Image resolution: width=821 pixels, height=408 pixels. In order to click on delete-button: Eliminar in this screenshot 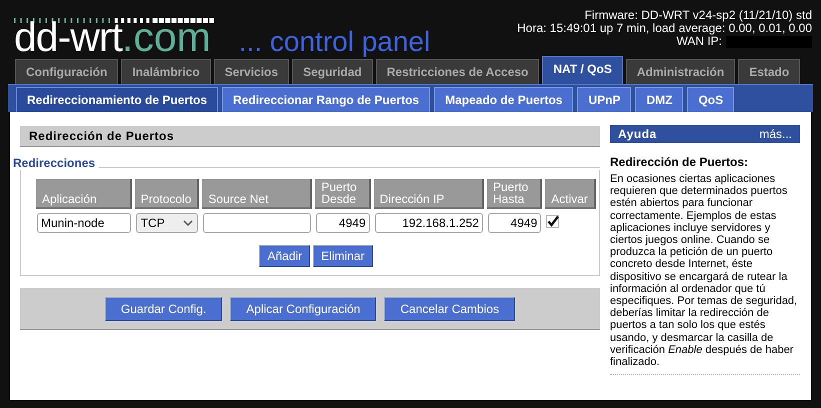, I will do `click(343, 256)`.